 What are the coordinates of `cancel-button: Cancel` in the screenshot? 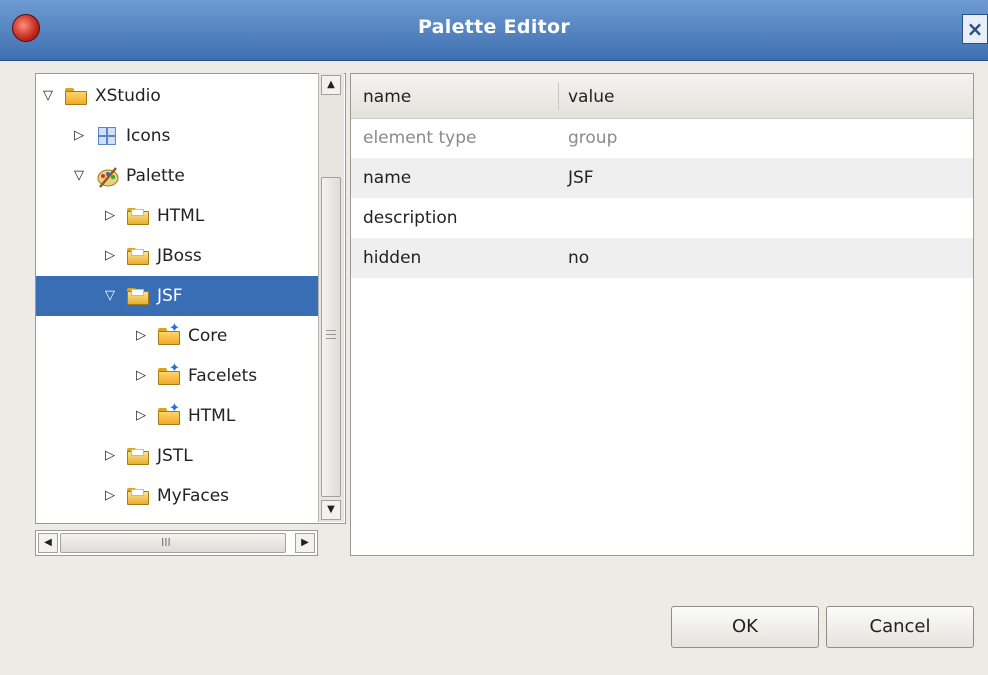 It's located at (900, 627).